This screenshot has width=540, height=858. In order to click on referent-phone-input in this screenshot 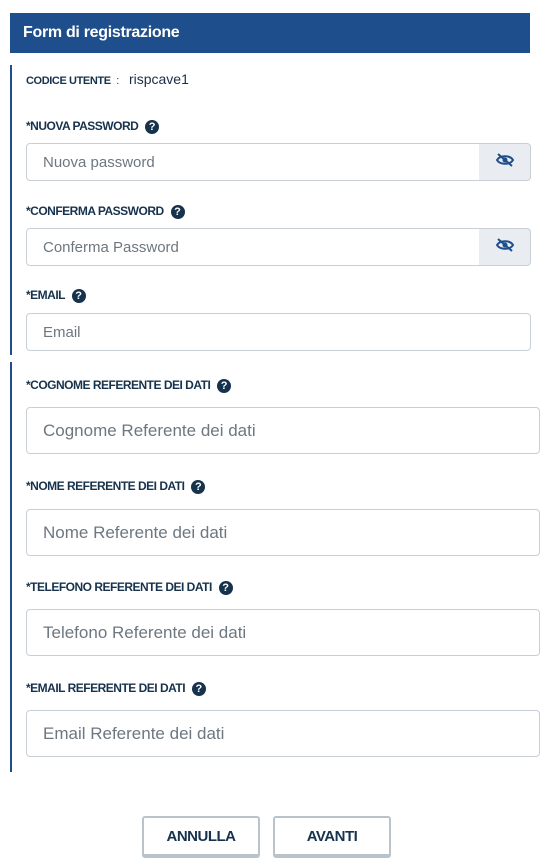, I will do `click(283, 632)`.